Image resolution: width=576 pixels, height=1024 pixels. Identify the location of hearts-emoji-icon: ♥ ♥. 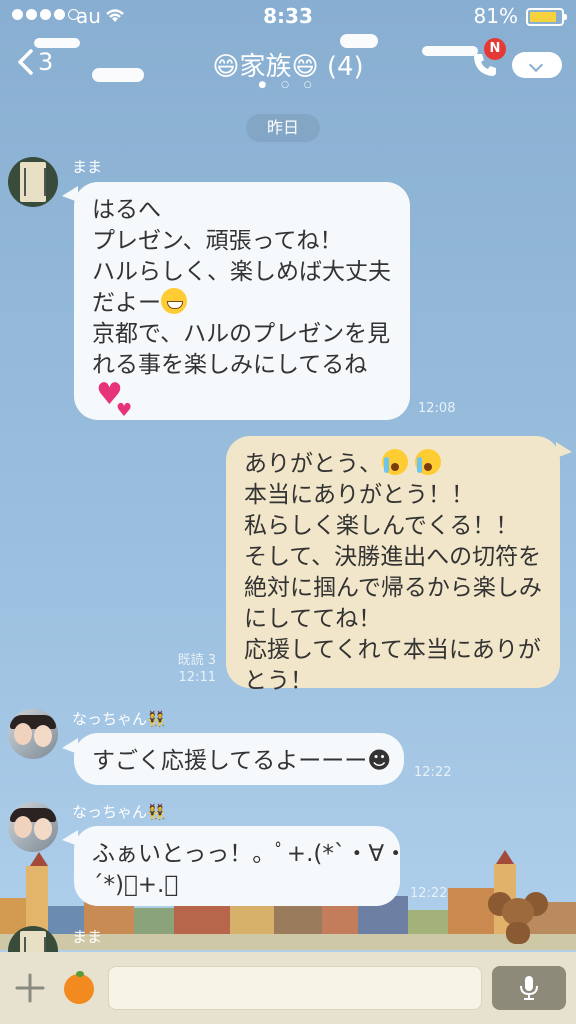
(114, 399).